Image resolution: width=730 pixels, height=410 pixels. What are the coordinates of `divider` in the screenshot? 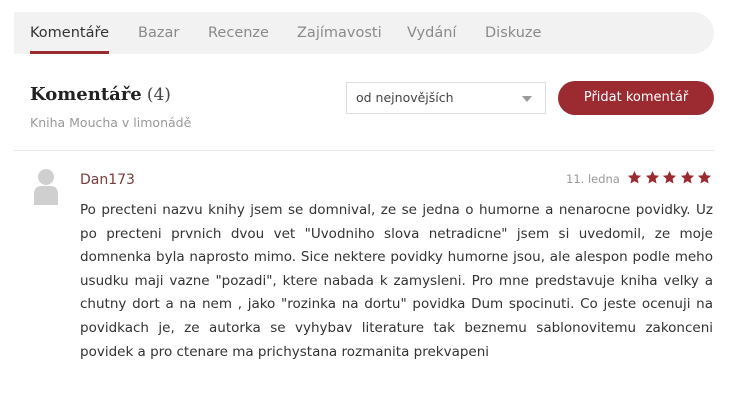 It's located at (364, 150).